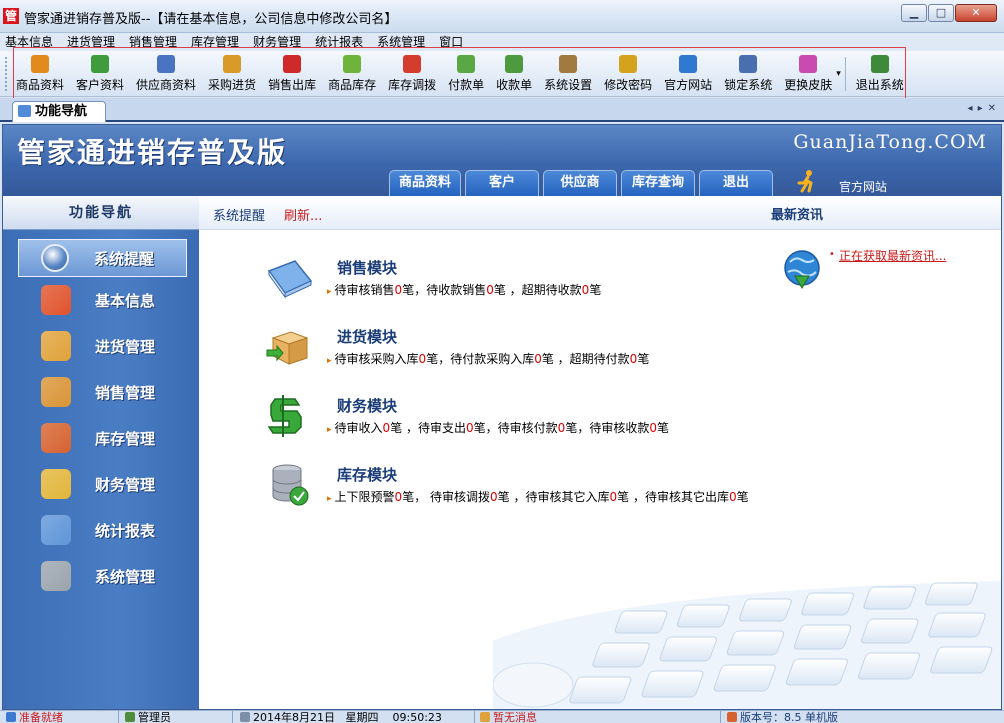 Image resolution: width=1004 pixels, height=723 pixels. I want to click on banner-tabs: 商品资料 客户 供应商 库存查询 退出, so click(583, 183).